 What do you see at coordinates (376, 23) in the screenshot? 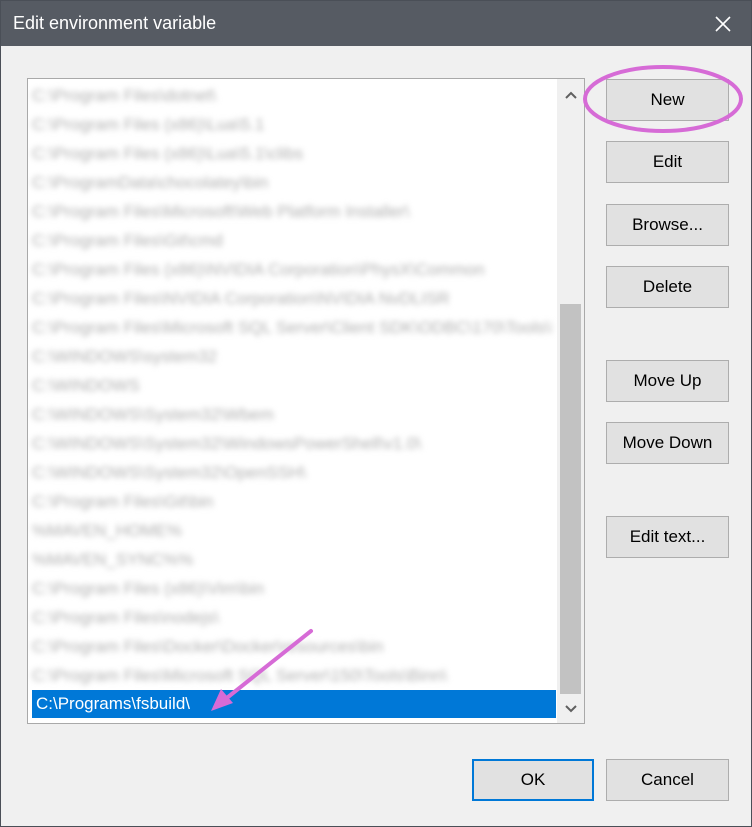
I see `title-bar: Edit environment variable` at bounding box center [376, 23].